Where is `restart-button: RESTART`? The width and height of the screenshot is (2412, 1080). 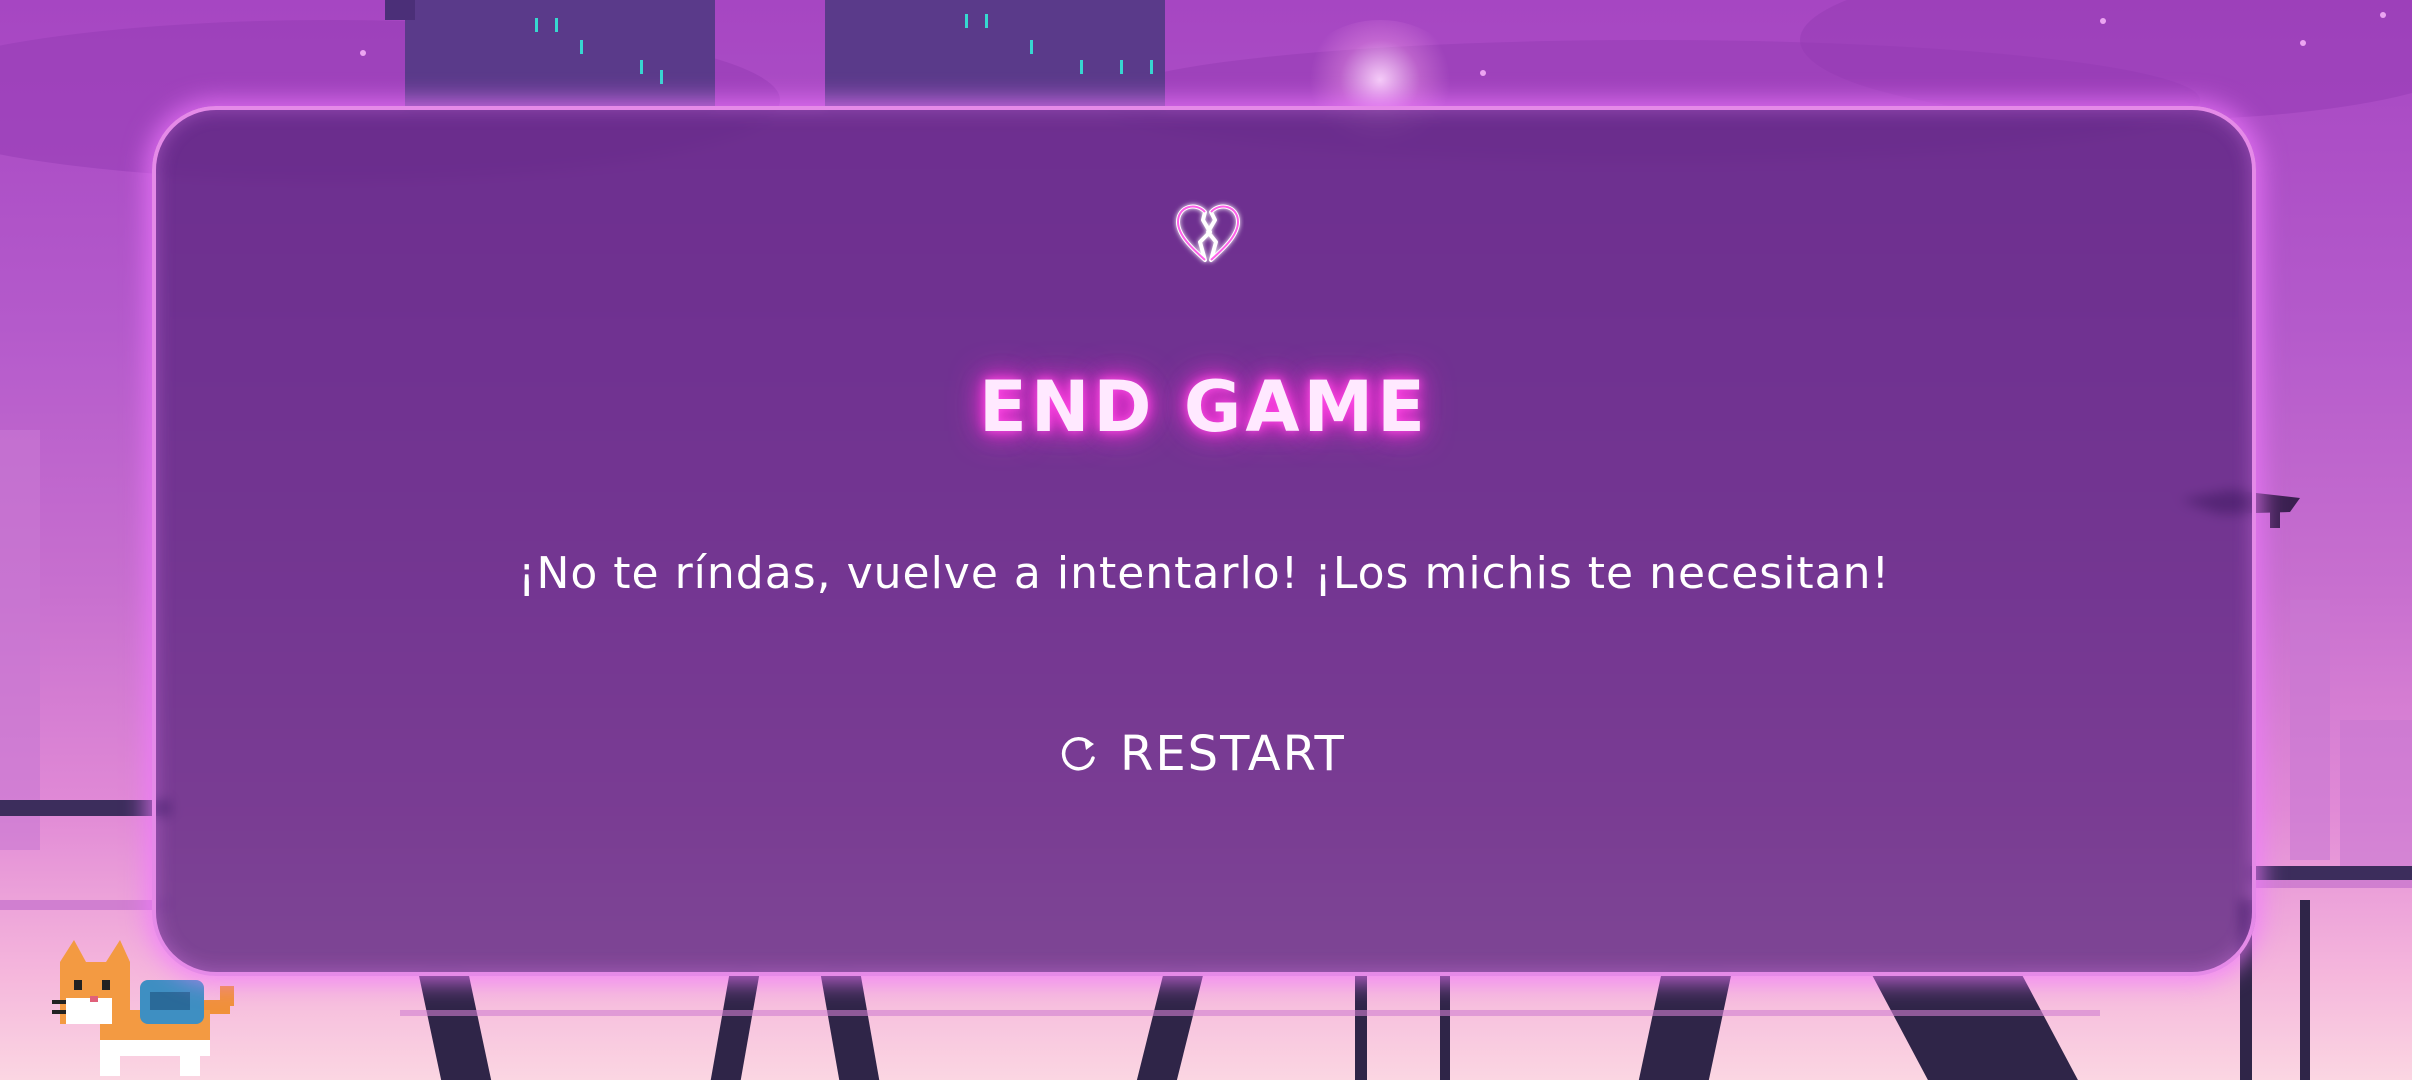 restart-button: RESTART is located at coordinates (1201, 754).